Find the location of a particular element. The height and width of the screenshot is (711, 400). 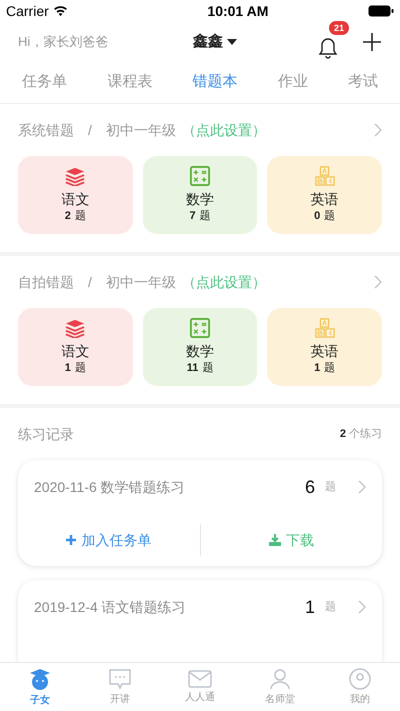

download-button: 下载 is located at coordinates (291, 540).